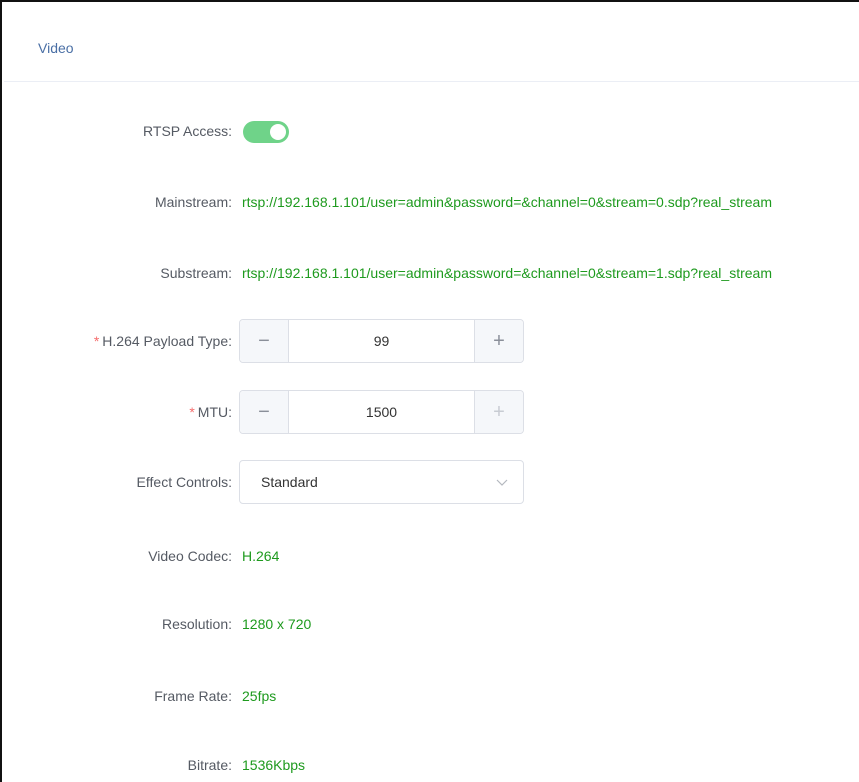  I want to click on resolution-value: 1280 x 720, so click(277, 624).